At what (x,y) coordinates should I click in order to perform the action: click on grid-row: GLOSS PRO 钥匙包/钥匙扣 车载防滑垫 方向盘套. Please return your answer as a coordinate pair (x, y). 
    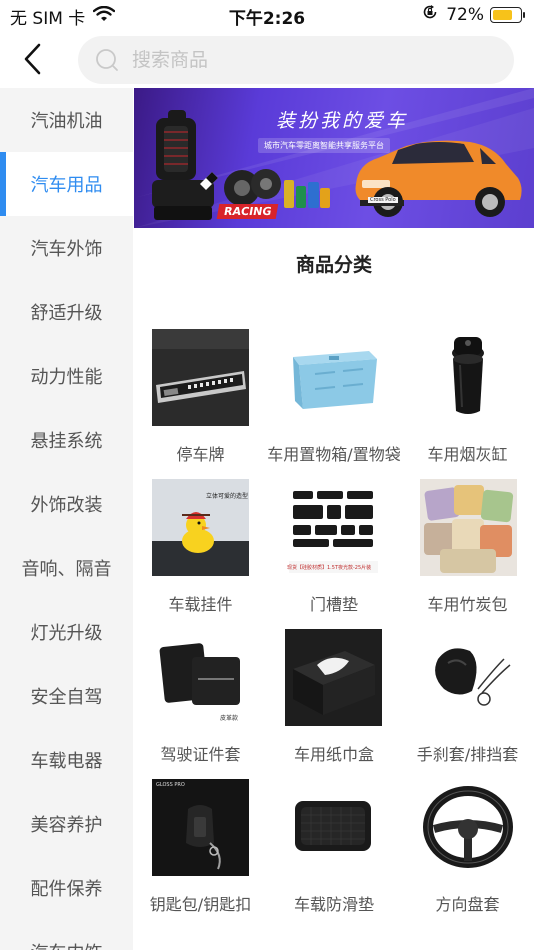
    Looking at the image, I should click on (334, 854).